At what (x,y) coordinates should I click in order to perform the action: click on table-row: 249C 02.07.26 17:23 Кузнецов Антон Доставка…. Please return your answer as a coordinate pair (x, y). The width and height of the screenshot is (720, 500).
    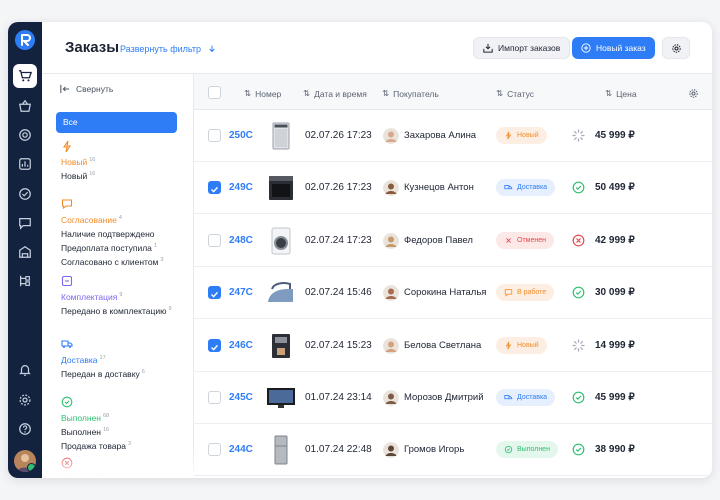
    Looking at the image, I should click on (453, 188).